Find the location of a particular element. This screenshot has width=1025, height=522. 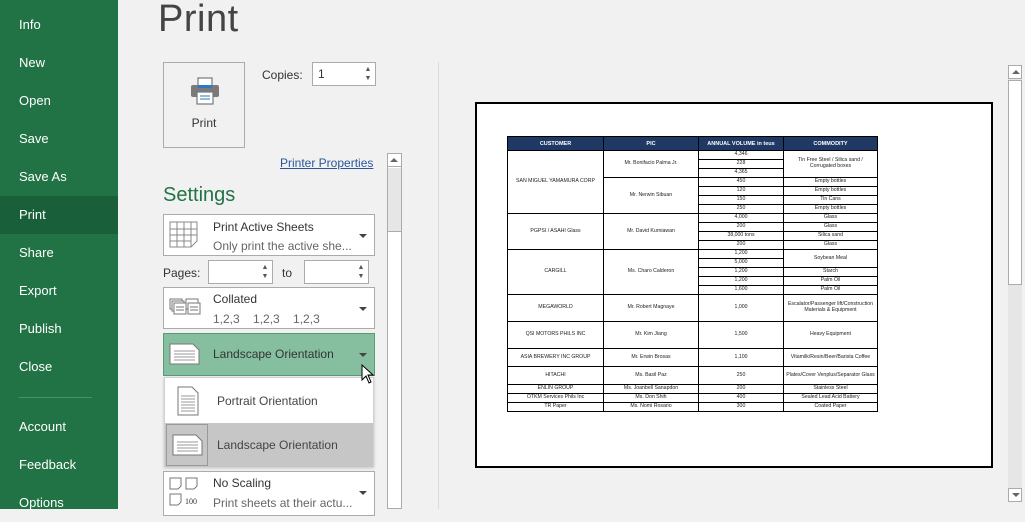

commodity-cell: Vitamilk/Resin/Beer/Barista Coffee is located at coordinates (830, 357).